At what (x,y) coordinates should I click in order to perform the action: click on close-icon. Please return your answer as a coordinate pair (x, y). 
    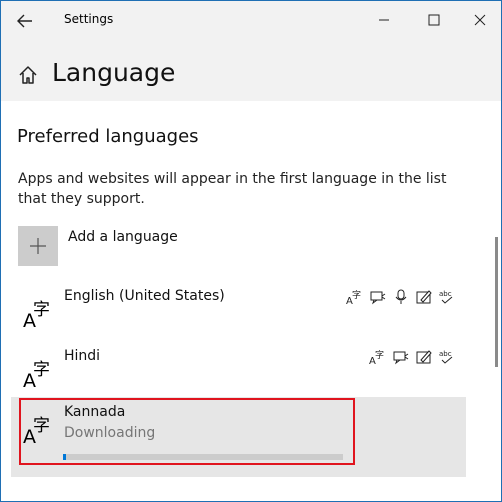
    Looking at the image, I should click on (480, 20).